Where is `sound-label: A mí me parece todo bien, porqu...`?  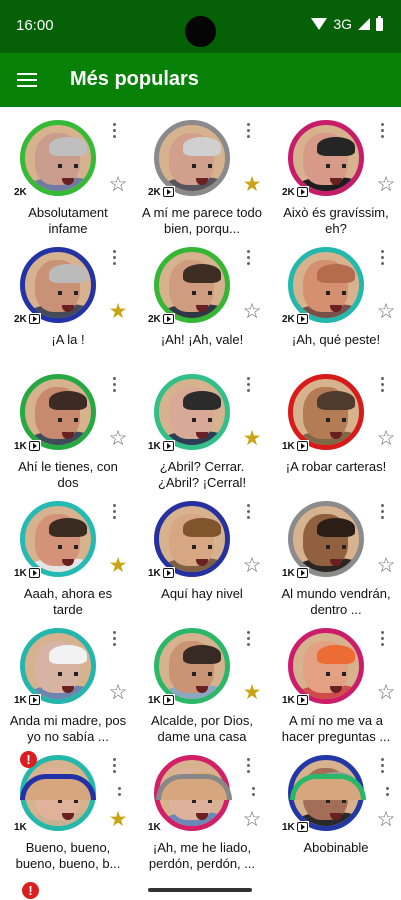 sound-label: A mí me parece todo bien, porqu... is located at coordinates (202, 220).